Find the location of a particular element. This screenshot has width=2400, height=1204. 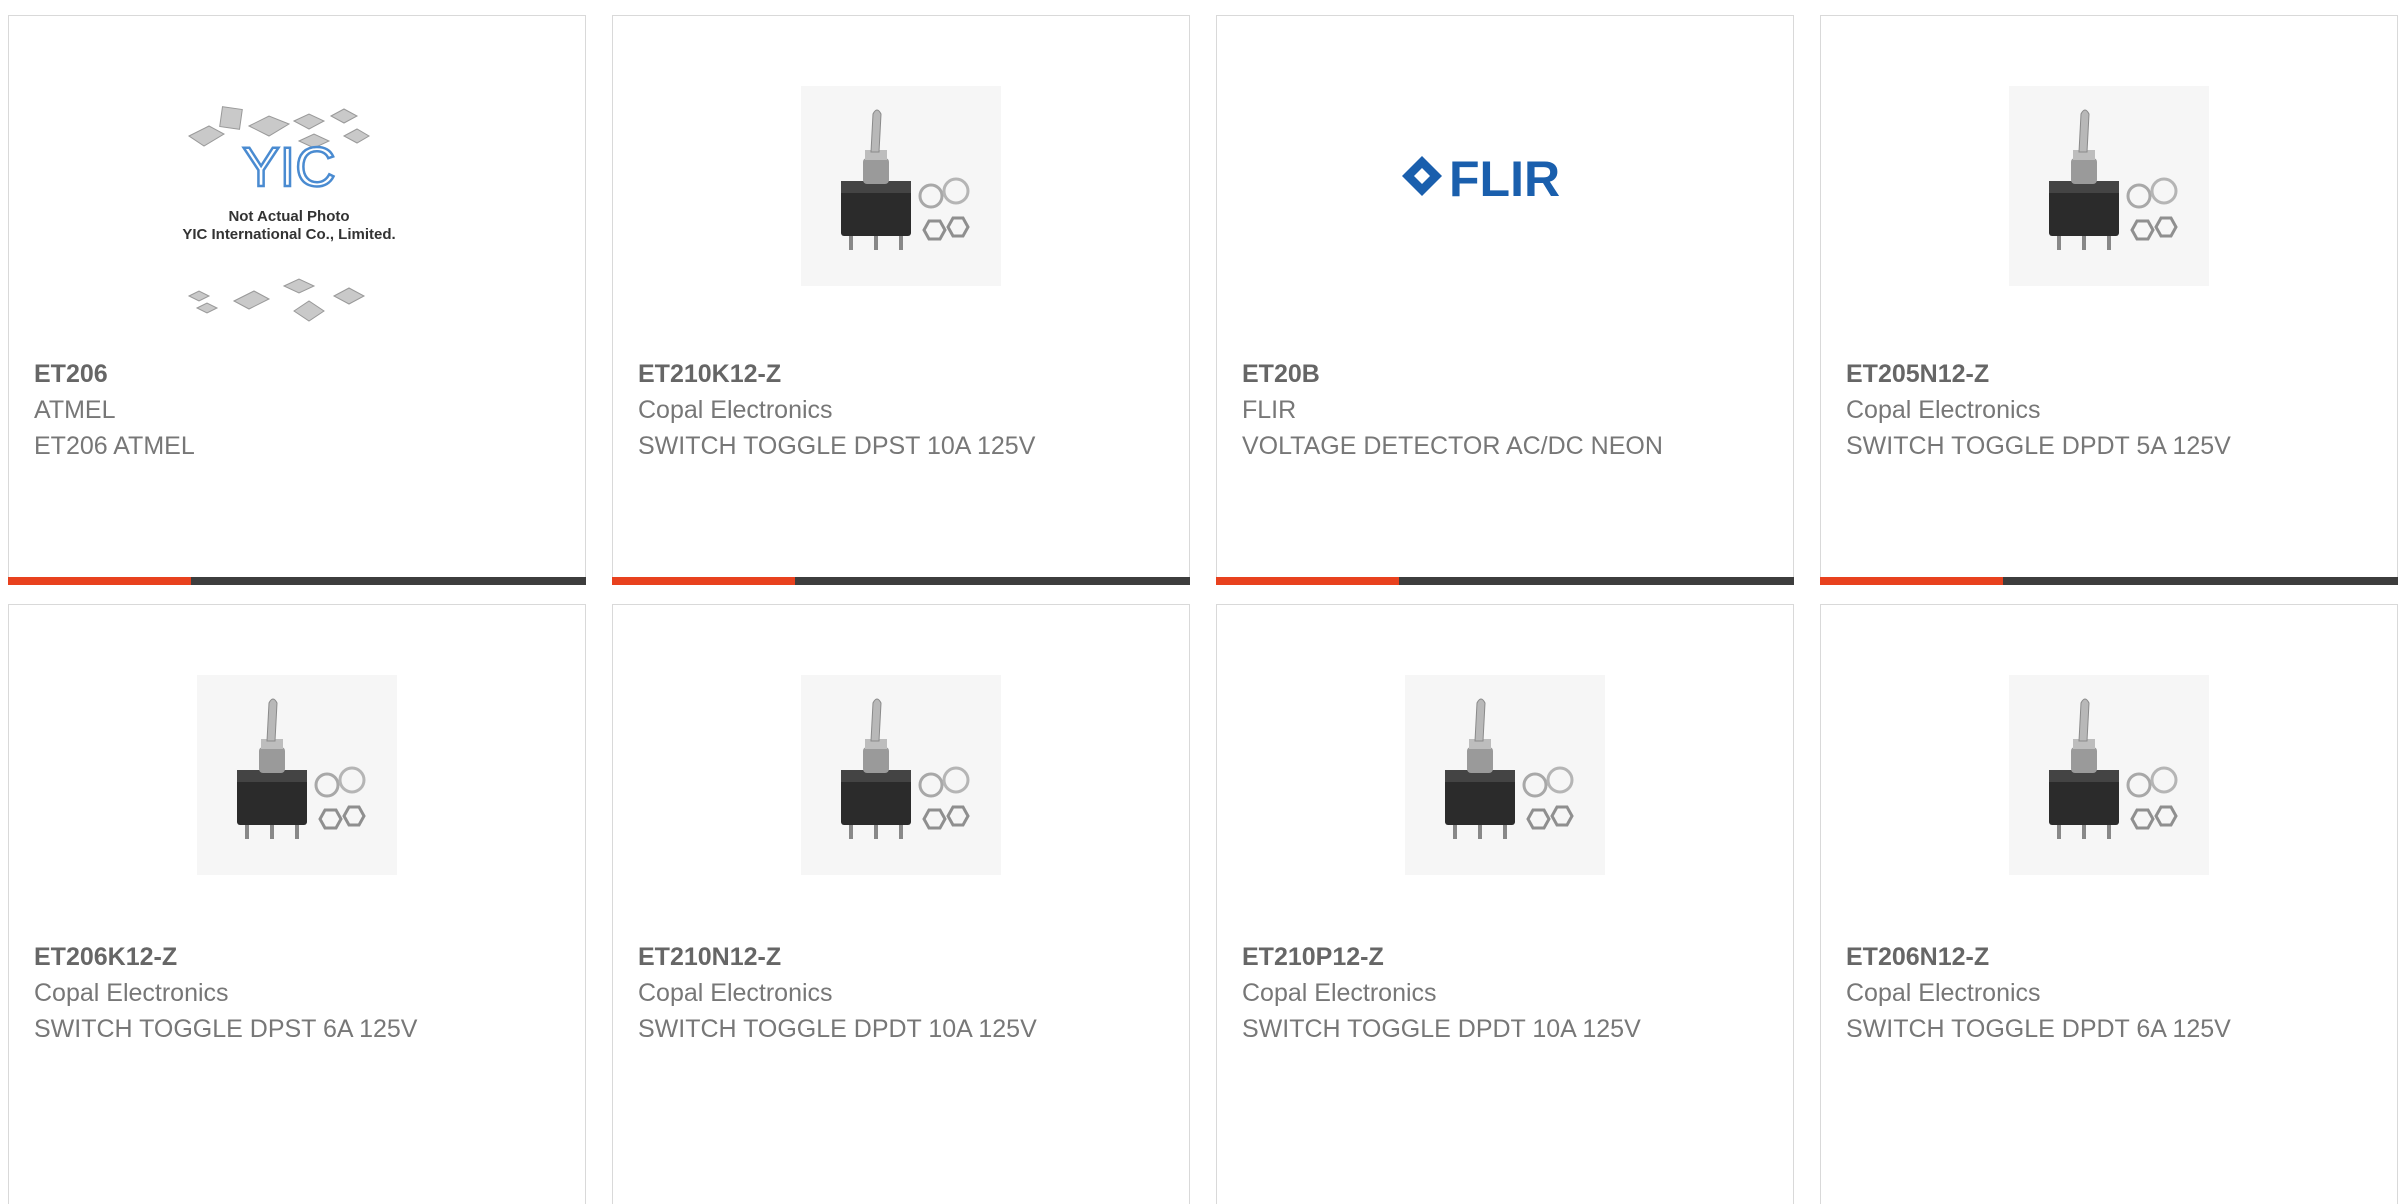

part-number: ET205N12-Z is located at coordinates (2106, 374).